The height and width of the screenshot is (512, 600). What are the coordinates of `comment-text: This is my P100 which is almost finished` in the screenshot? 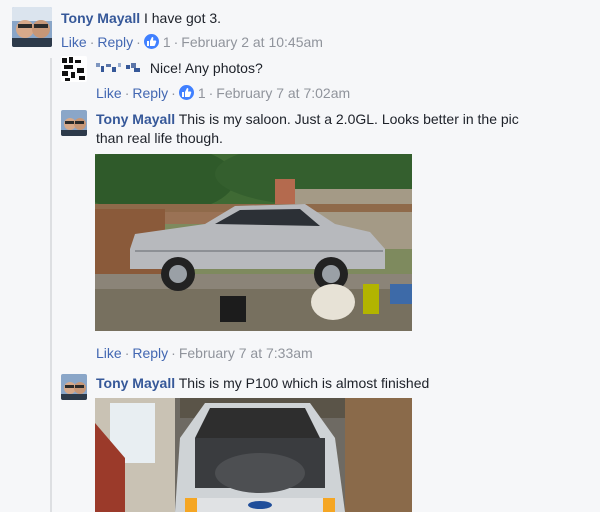 It's located at (304, 383).